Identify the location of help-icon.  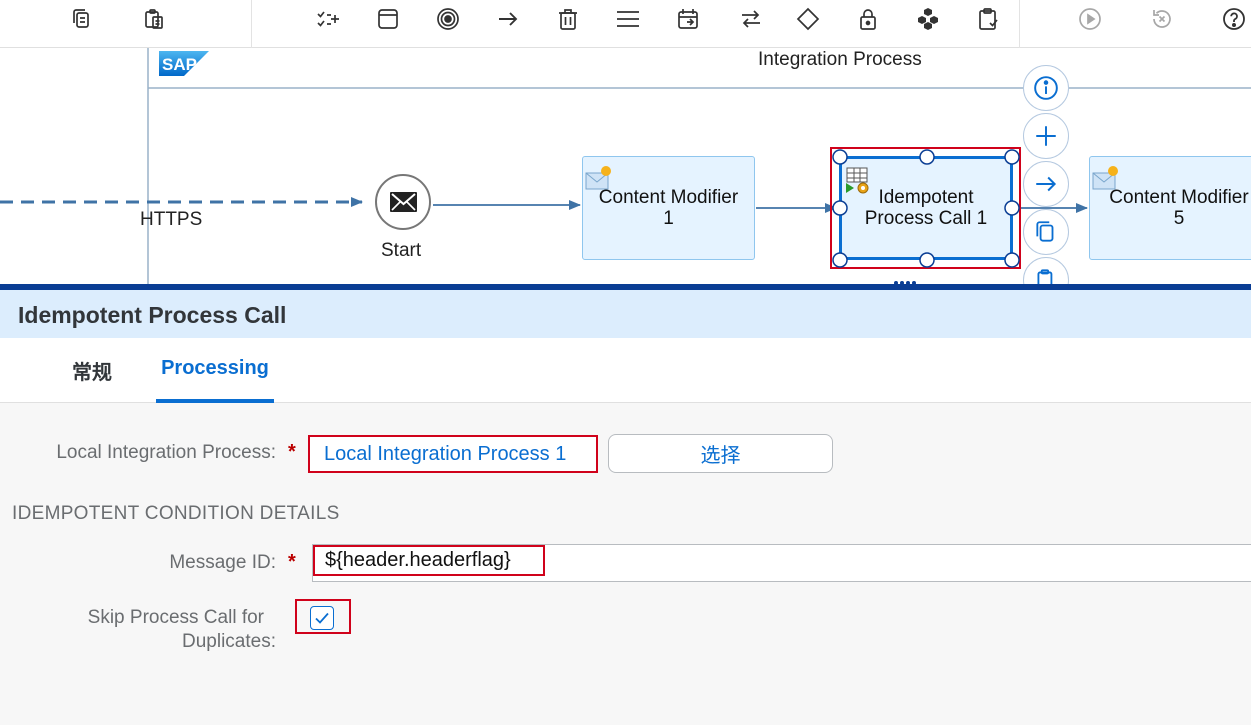
(1233, 19).